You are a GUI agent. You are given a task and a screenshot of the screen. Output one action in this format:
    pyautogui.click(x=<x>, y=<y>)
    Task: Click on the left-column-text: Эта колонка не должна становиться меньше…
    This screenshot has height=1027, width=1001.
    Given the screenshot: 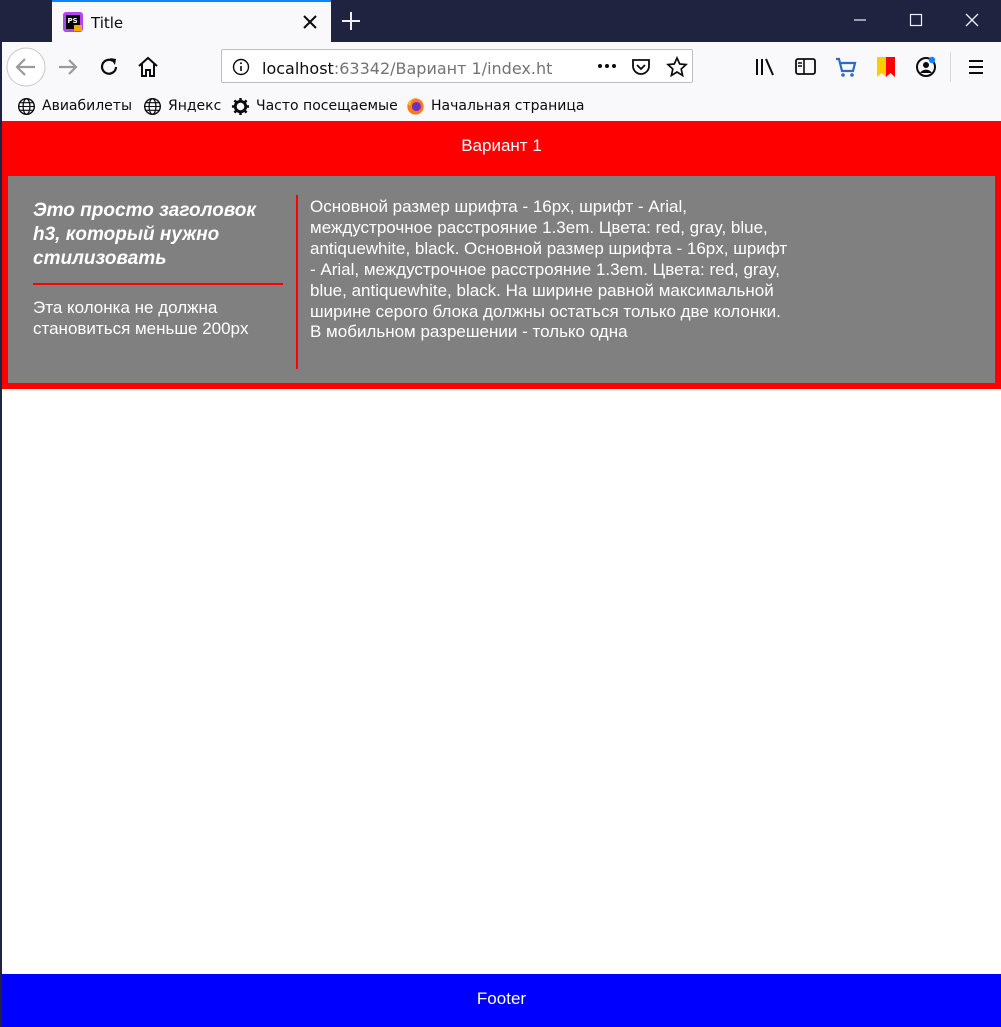 What is the action you would take?
    pyautogui.click(x=141, y=318)
    